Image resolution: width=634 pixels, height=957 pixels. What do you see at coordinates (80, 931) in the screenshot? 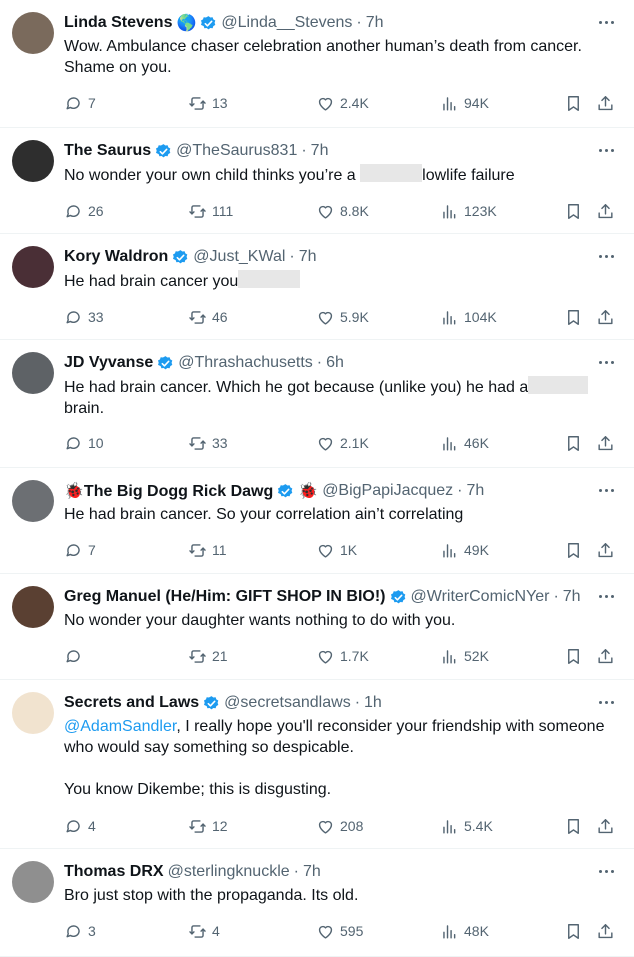
I see `reply-button: 3` at bounding box center [80, 931].